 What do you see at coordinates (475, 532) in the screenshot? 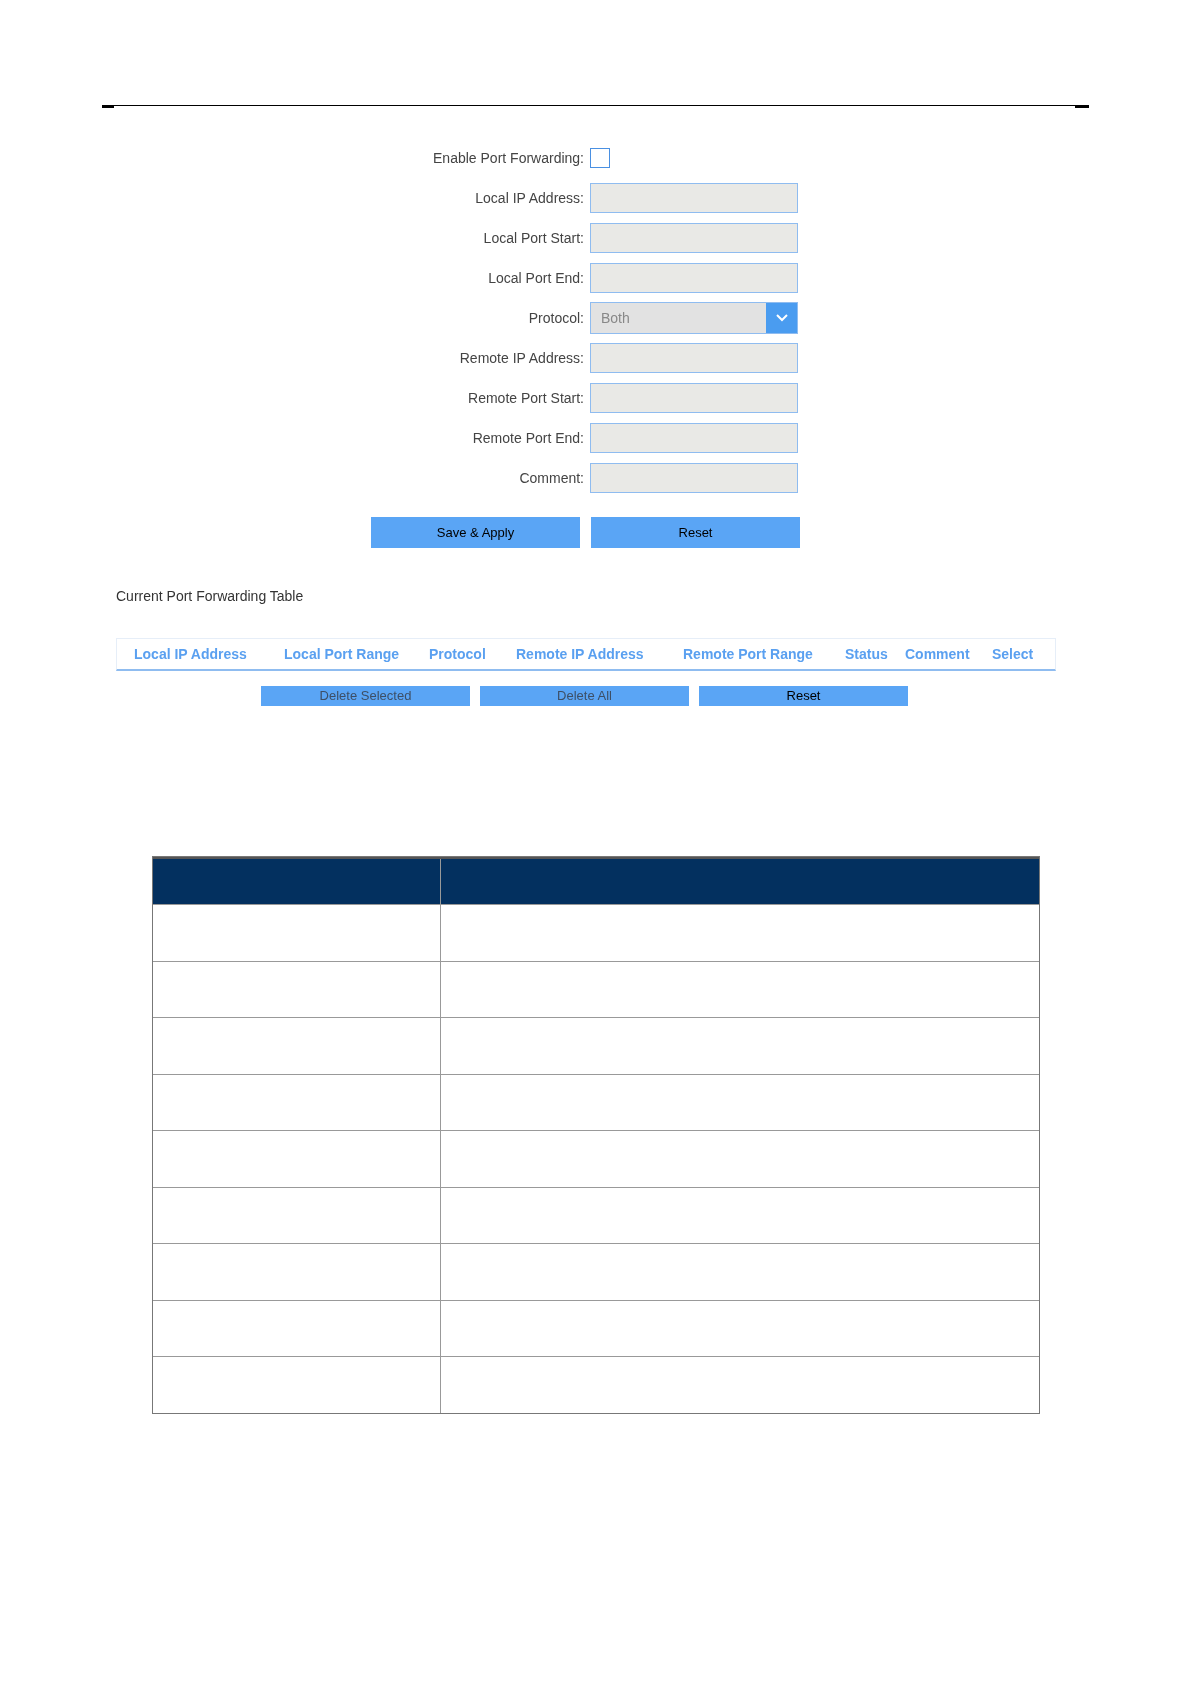
I see `button: Save & Apply` at bounding box center [475, 532].